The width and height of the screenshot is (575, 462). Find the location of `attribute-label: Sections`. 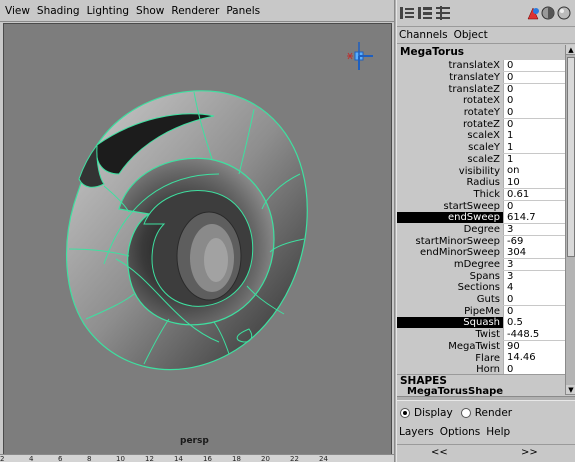

attribute-label: Sections is located at coordinates (450, 287).